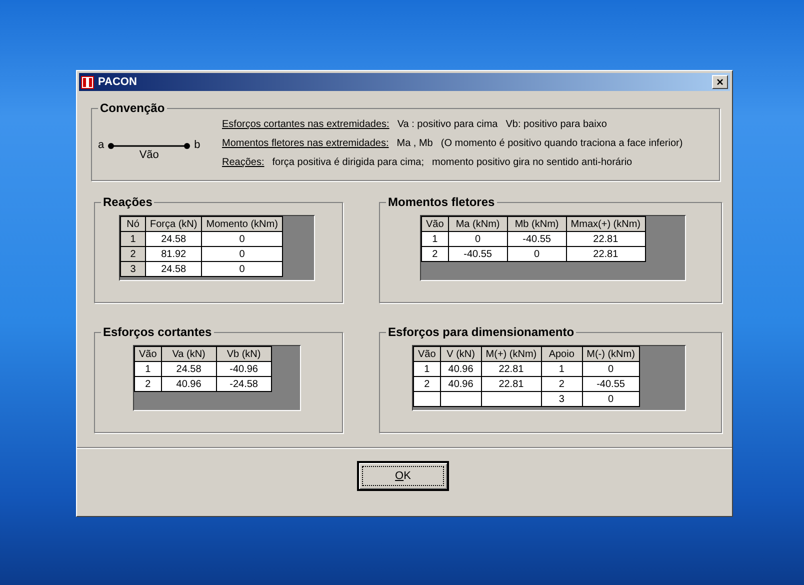  Describe the element at coordinates (128, 202) in the screenshot. I see `group-title: Reações` at that location.